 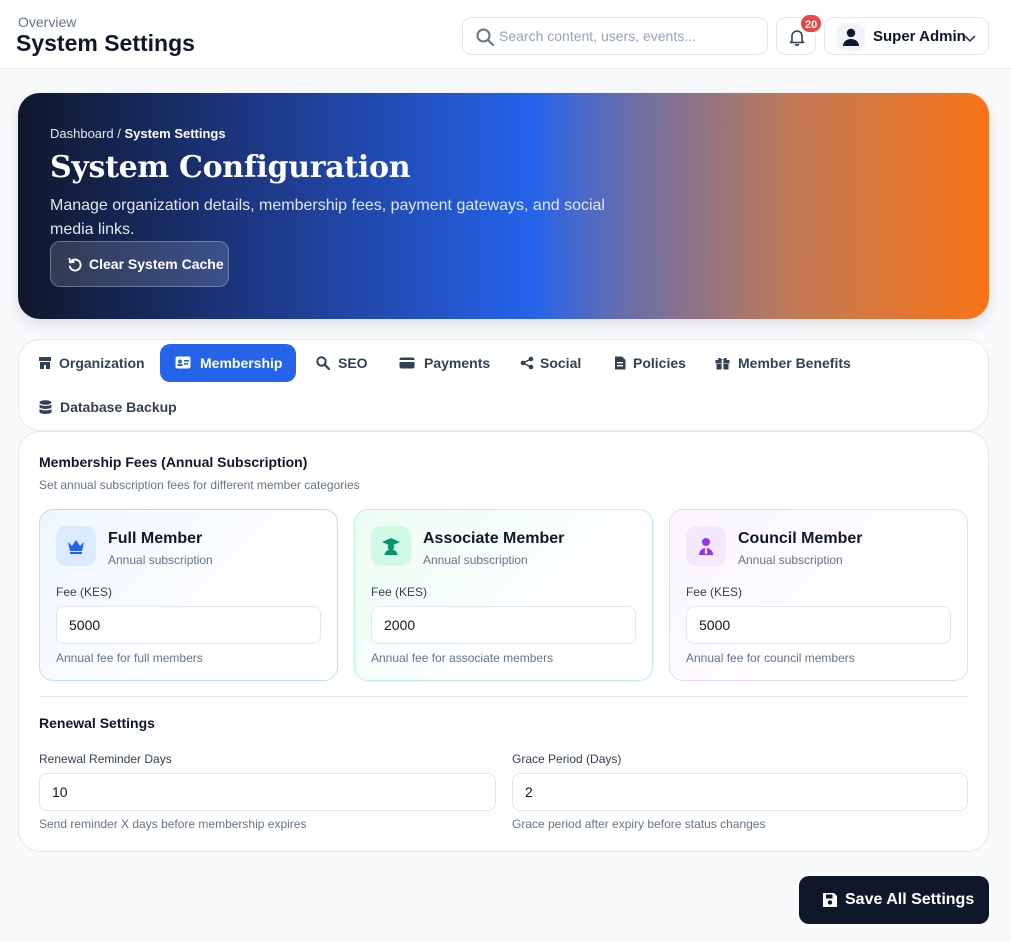 What do you see at coordinates (770, 658) in the screenshot?
I see `fee-help-text: Annual fee for council members` at bounding box center [770, 658].